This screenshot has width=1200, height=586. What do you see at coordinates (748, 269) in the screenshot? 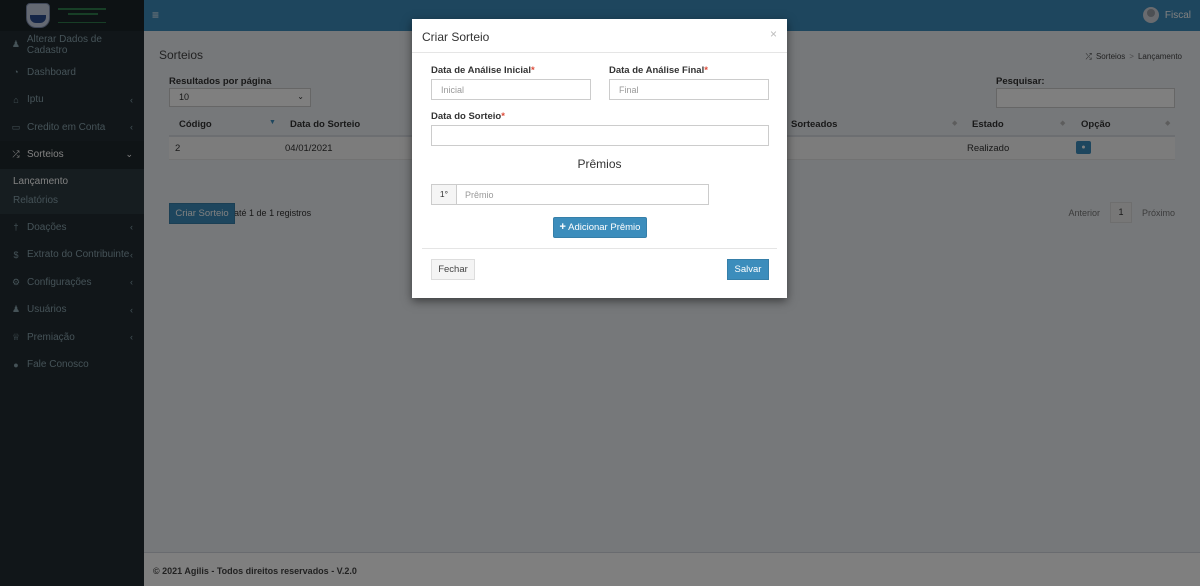
I see `save-button: Salvar` at bounding box center [748, 269].